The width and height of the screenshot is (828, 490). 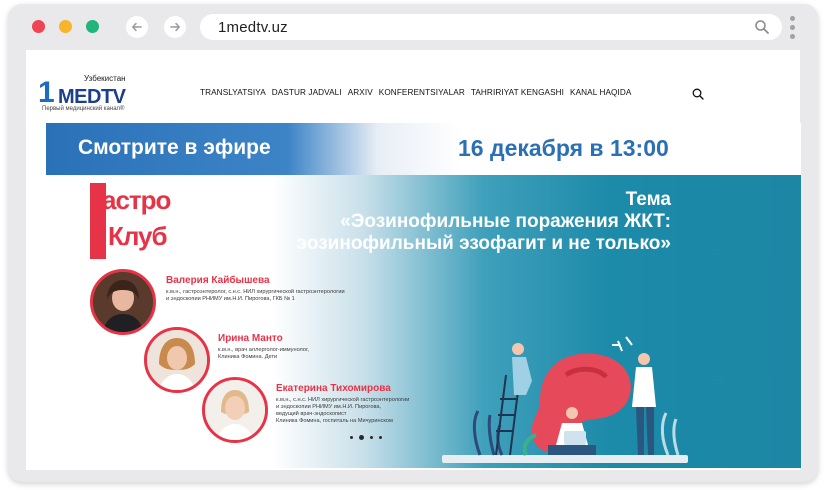 What do you see at coordinates (483, 243) in the screenshot?
I see `topic-line: эозинофильный эзофагит и не только»` at bounding box center [483, 243].